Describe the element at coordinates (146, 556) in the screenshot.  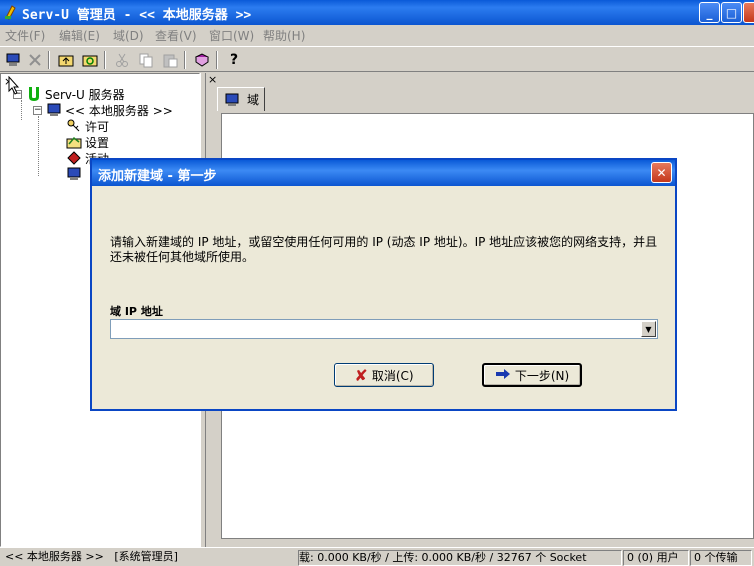
I see `status-role: [系统管理员]` at that location.